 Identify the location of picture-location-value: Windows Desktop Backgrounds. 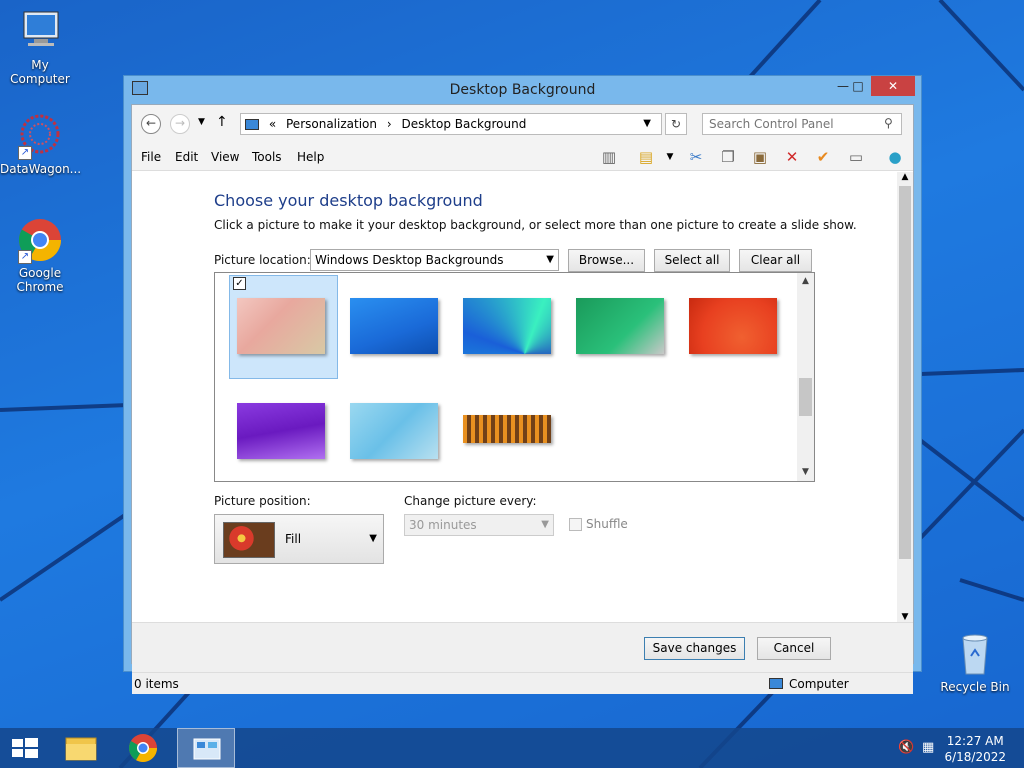
(409, 260).